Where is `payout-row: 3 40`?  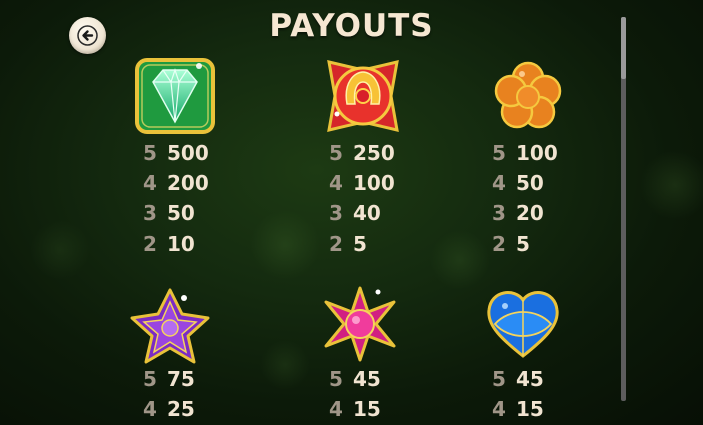
payout-row: 3 40 is located at coordinates (355, 213).